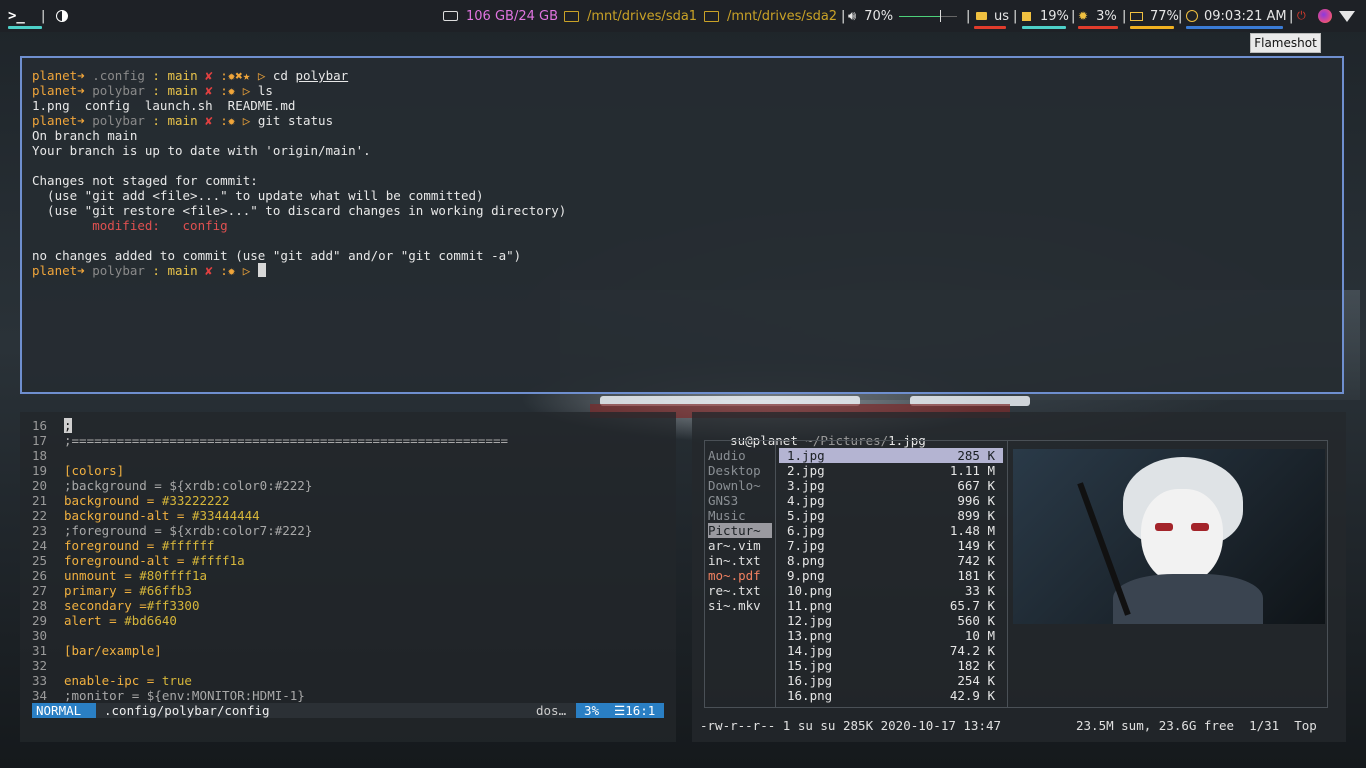 The width and height of the screenshot is (1366, 768). What do you see at coordinates (740, 560) in the screenshot?
I see `parent-dir-item: in~.txt` at bounding box center [740, 560].